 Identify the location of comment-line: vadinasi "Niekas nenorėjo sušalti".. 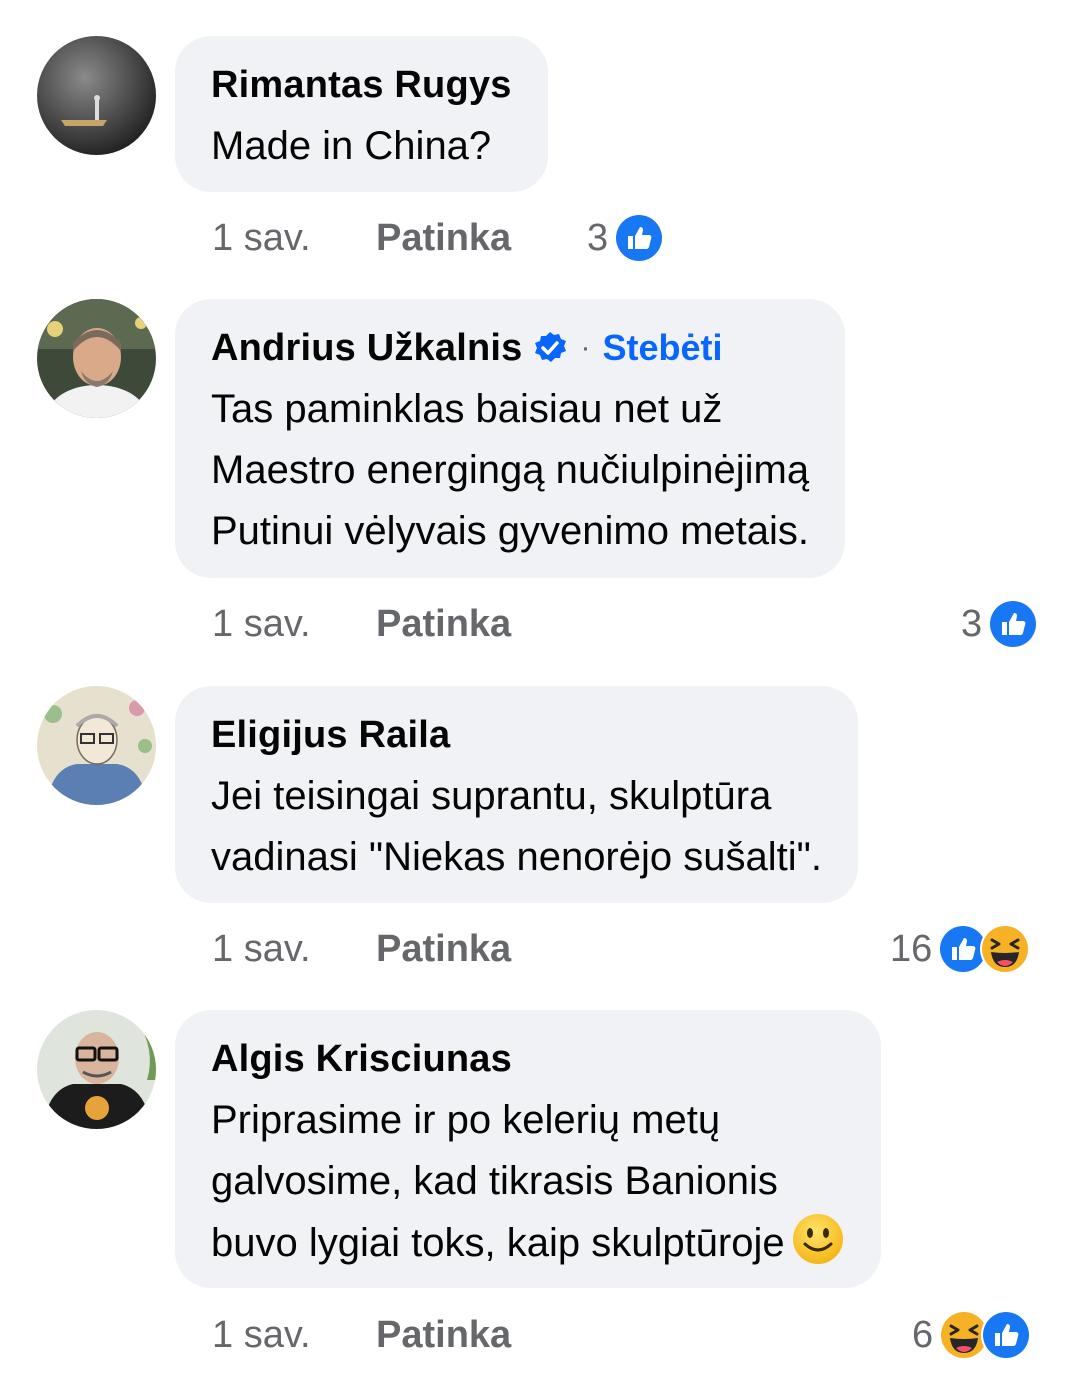
(516, 857).